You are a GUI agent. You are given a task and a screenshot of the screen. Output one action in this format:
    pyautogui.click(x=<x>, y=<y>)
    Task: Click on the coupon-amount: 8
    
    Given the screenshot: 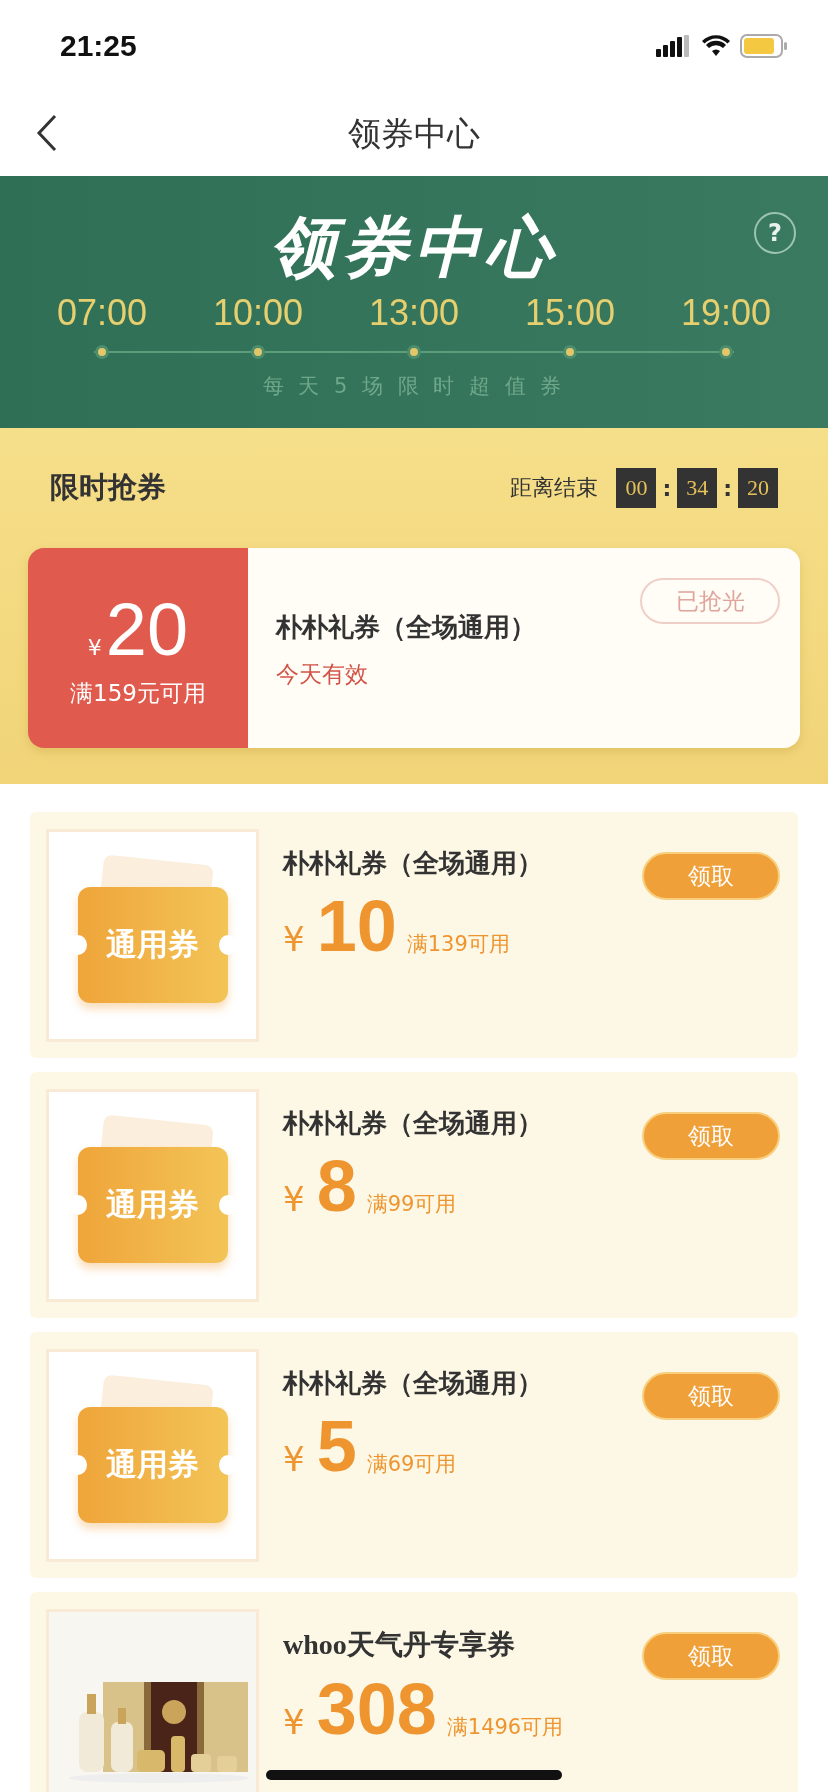 What is the action you would take?
    pyautogui.click(x=336, y=1186)
    